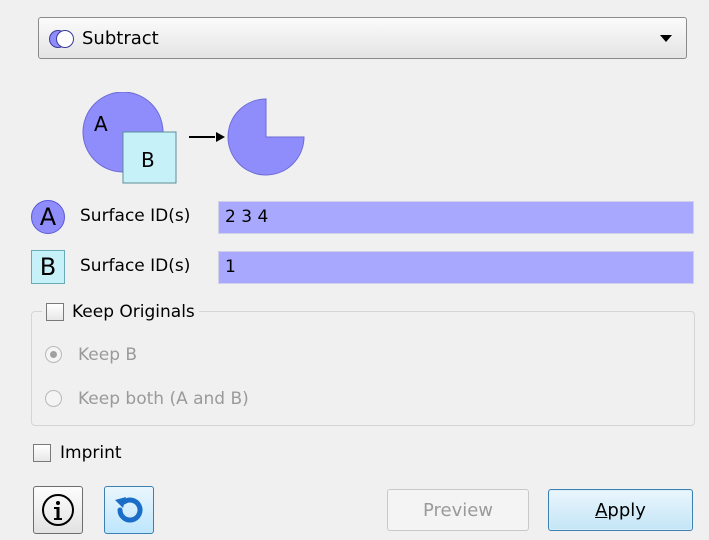  Describe the element at coordinates (55, 312) in the screenshot. I see `keep-originals-checkbox` at that location.